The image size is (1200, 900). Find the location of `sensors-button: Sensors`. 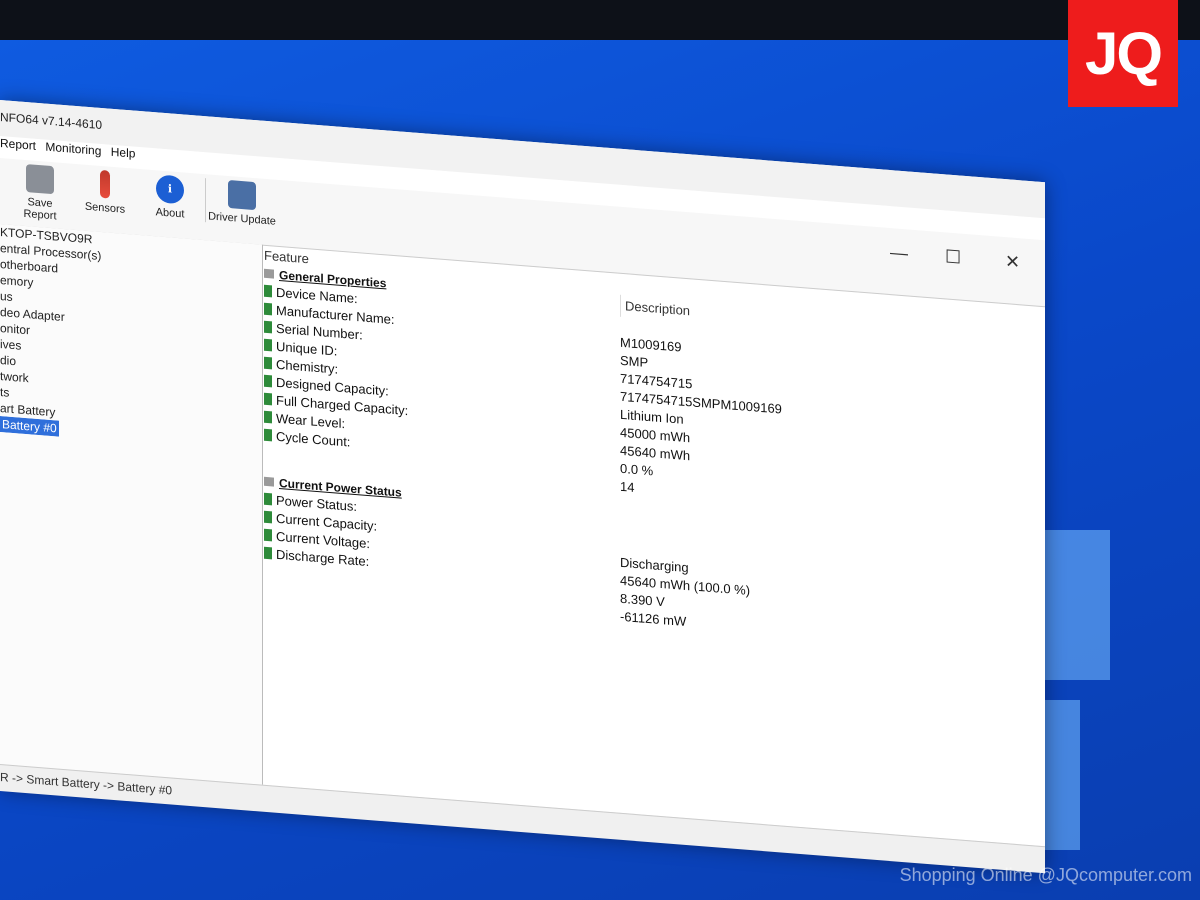

sensors-button: Sensors is located at coordinates (105, 192).